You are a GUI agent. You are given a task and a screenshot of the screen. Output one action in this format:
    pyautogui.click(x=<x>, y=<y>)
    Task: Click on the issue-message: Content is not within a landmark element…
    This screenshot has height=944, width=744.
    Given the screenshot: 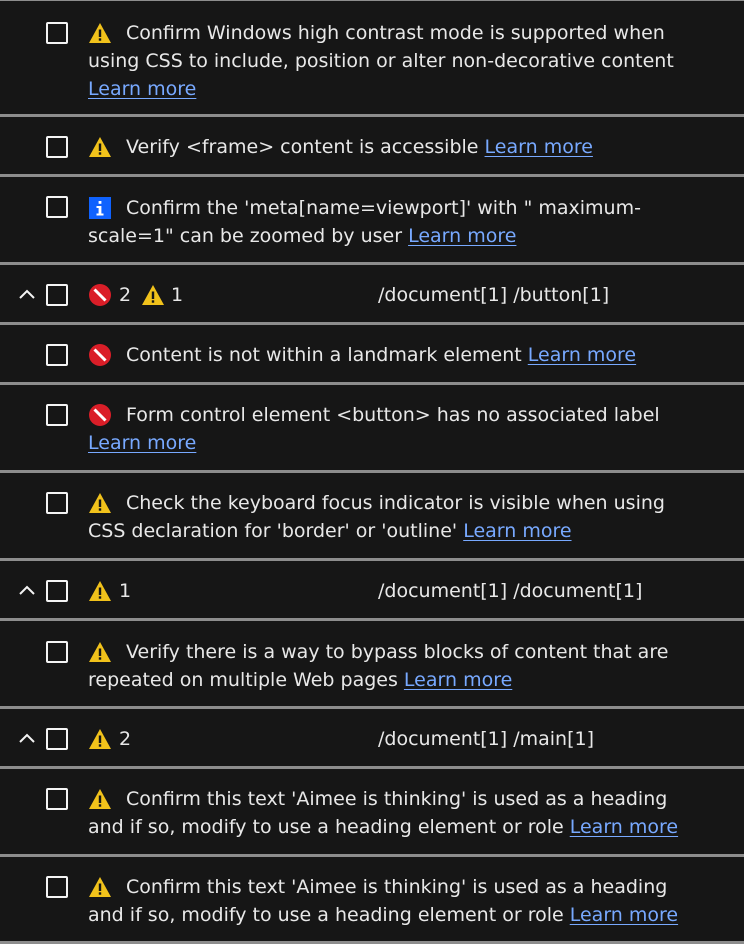 What is the action you would take?
    pyautogui.click(x=381, y=355)
    